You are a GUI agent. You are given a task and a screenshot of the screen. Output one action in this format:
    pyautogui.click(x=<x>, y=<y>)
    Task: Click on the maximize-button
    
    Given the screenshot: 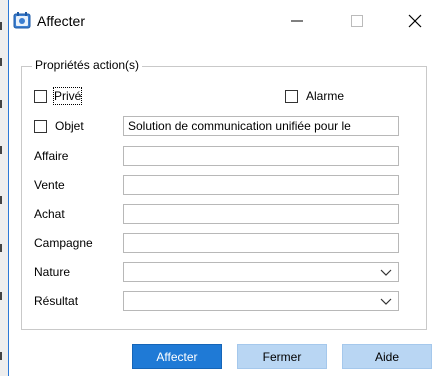 What is the action you would take?
    pyautogui.click(x=357, y=22)
    